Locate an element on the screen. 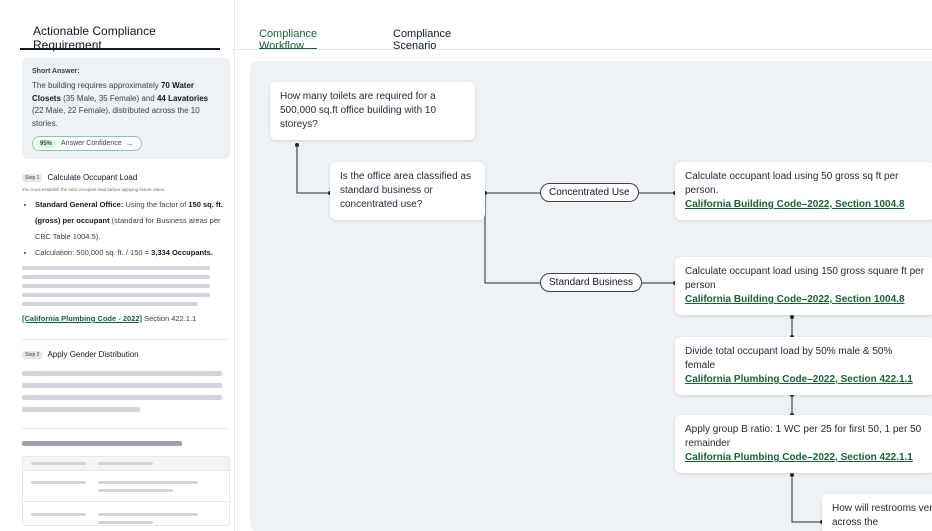 The height and width of the screenshot is (531, 932). connector-decision-standard is located at coordinates (512, 238).